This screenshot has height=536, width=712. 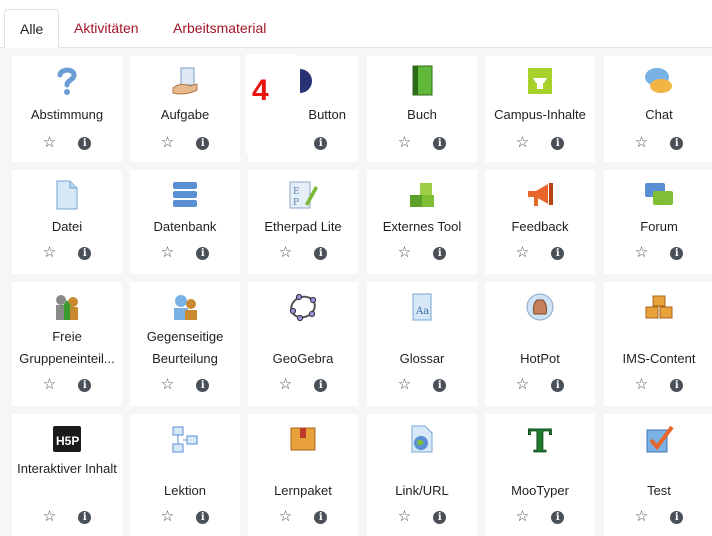 What do you see at coordinates (185, 81) in the screenshot?
I see `assignment-hand-icon` at bounding box center [185, 81].